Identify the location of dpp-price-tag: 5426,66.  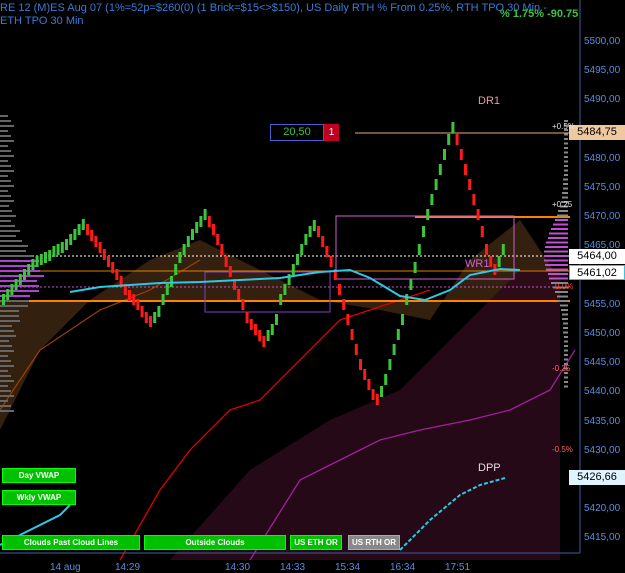
(597, 477).